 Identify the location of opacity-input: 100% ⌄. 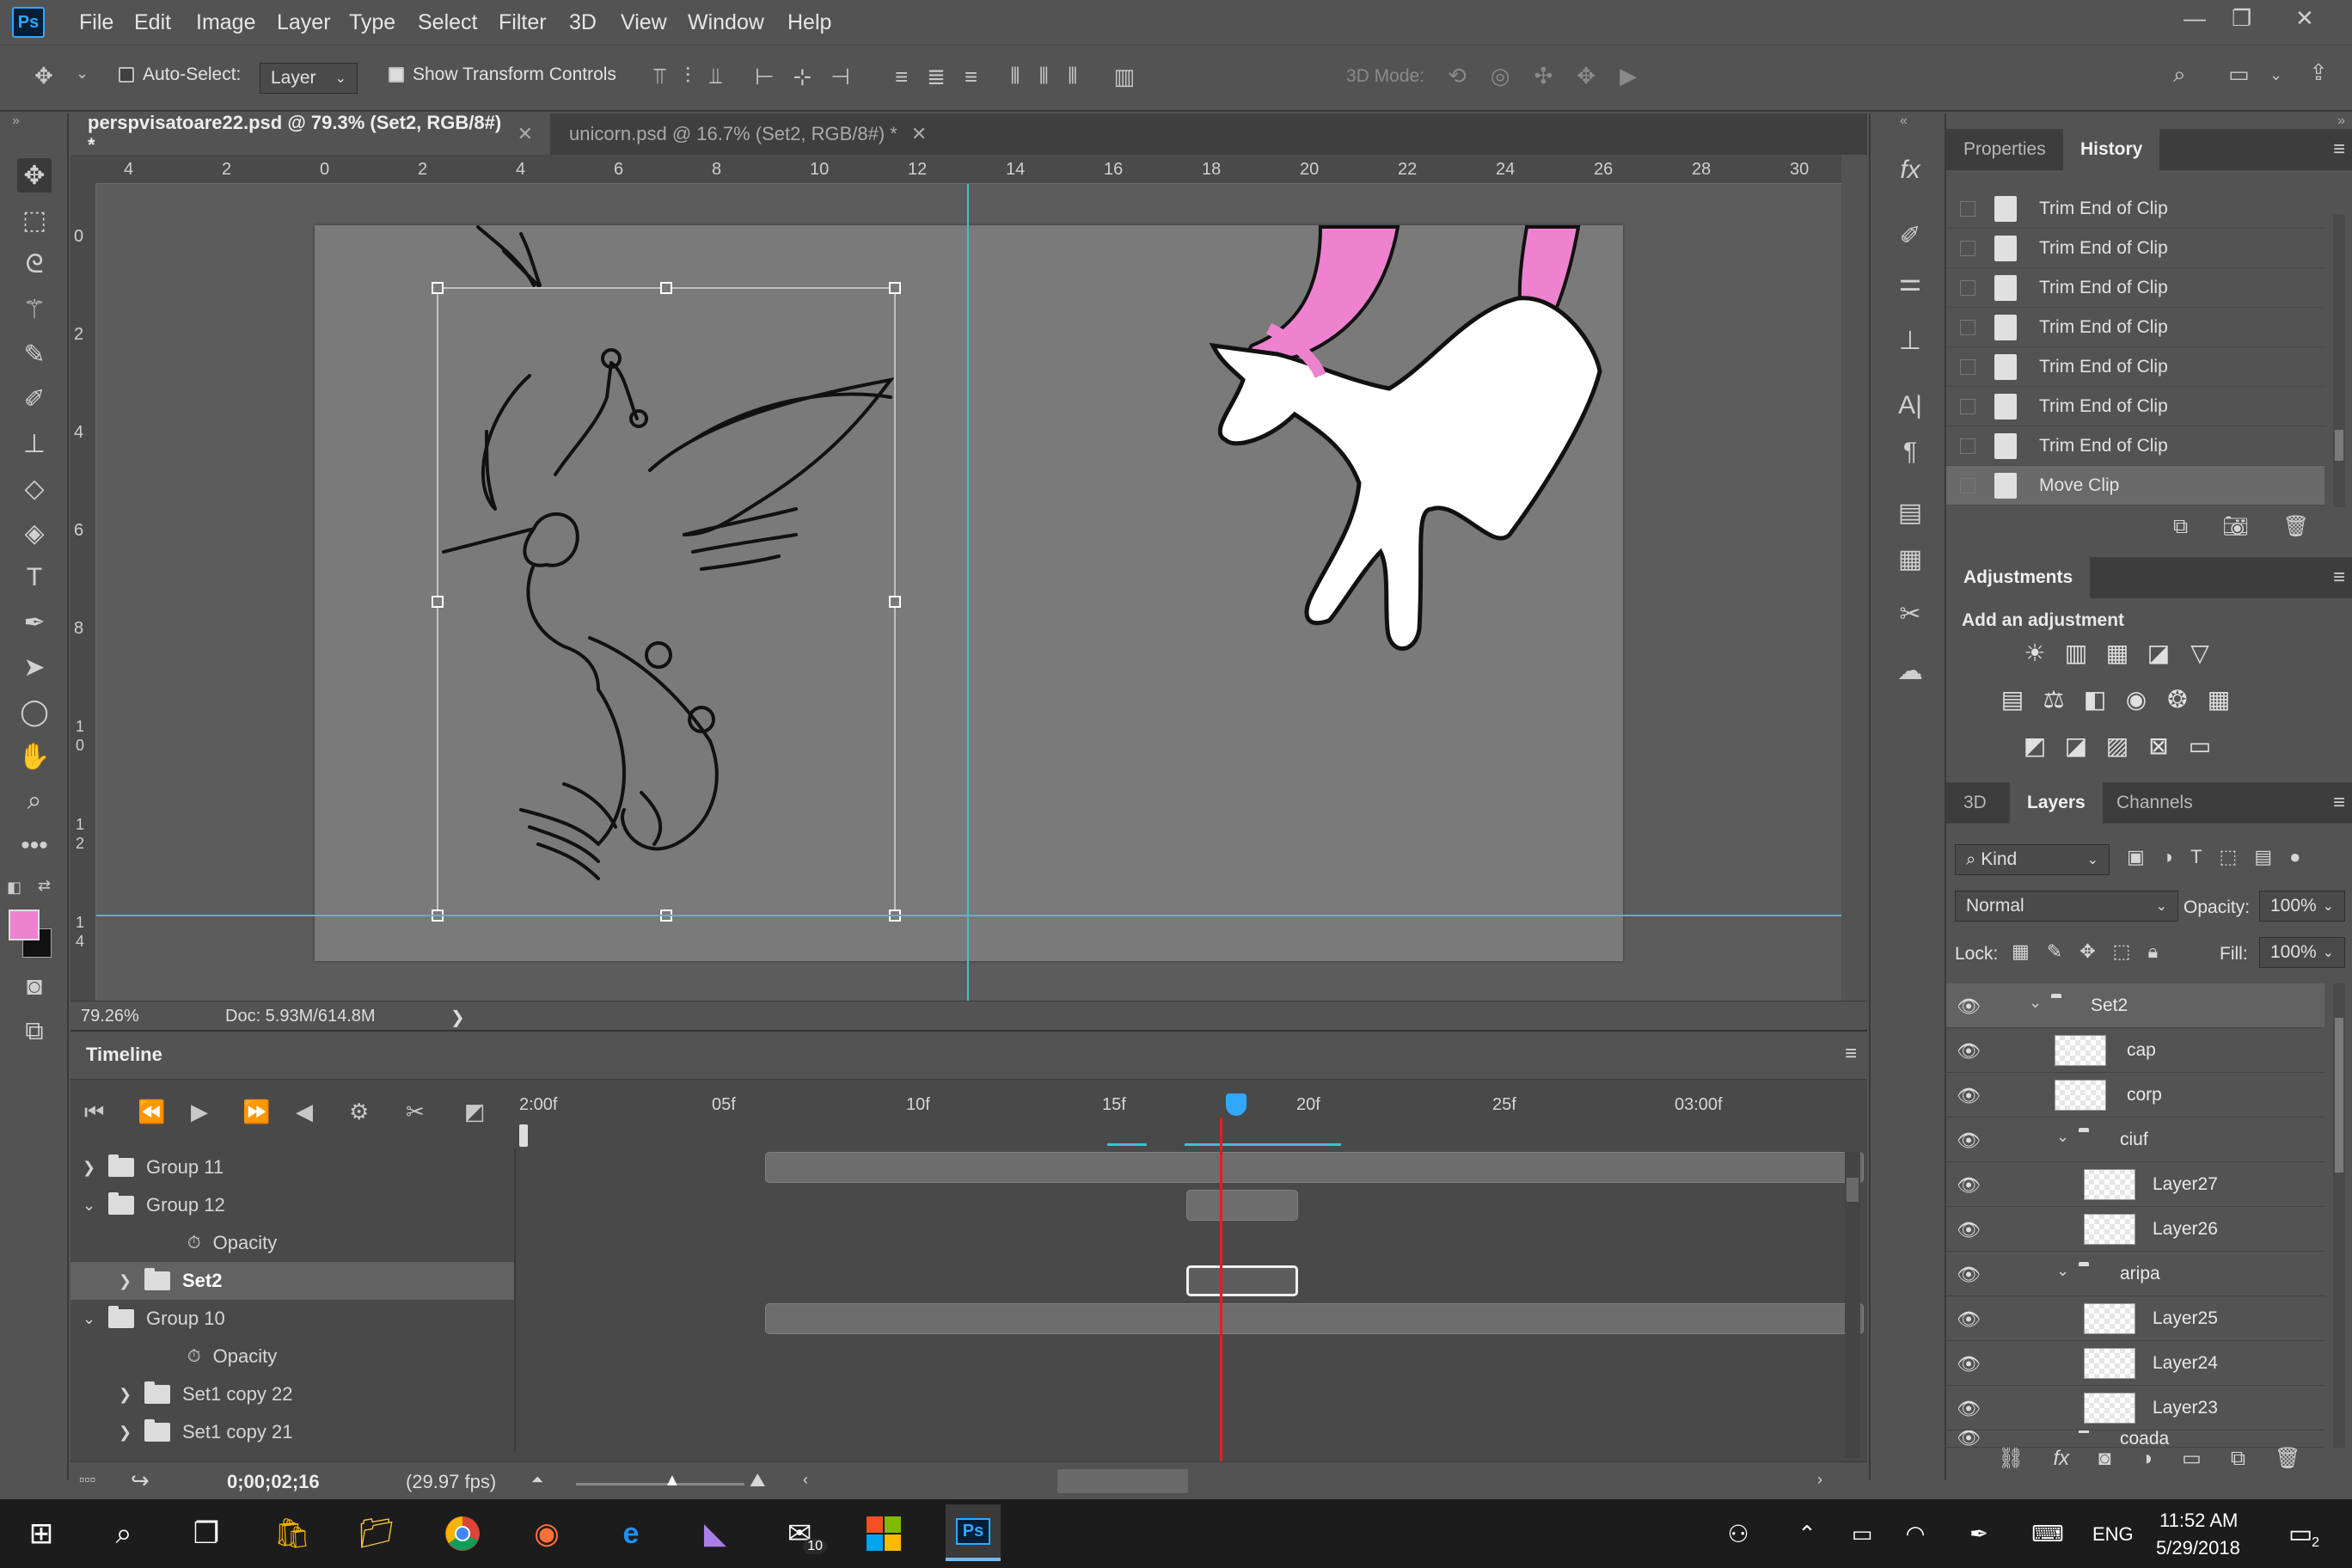
(2302, 906).